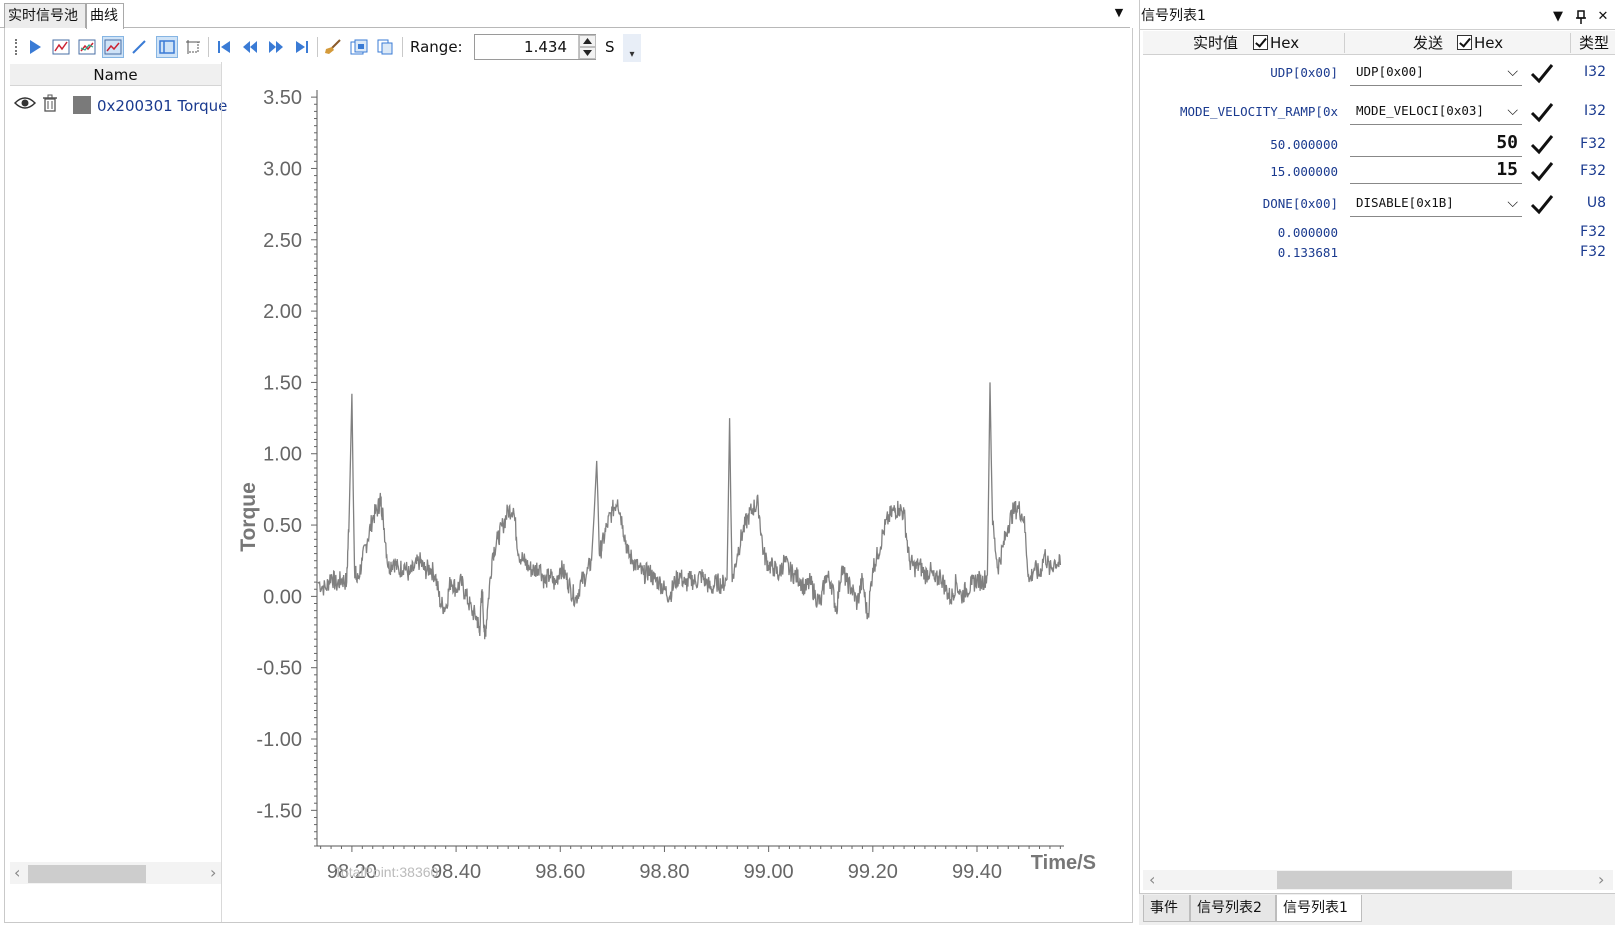  What do you see at coordinates (1428, 43) in the screenshot?
I see `header-send: 发送` at bounding box center [1428, 43].